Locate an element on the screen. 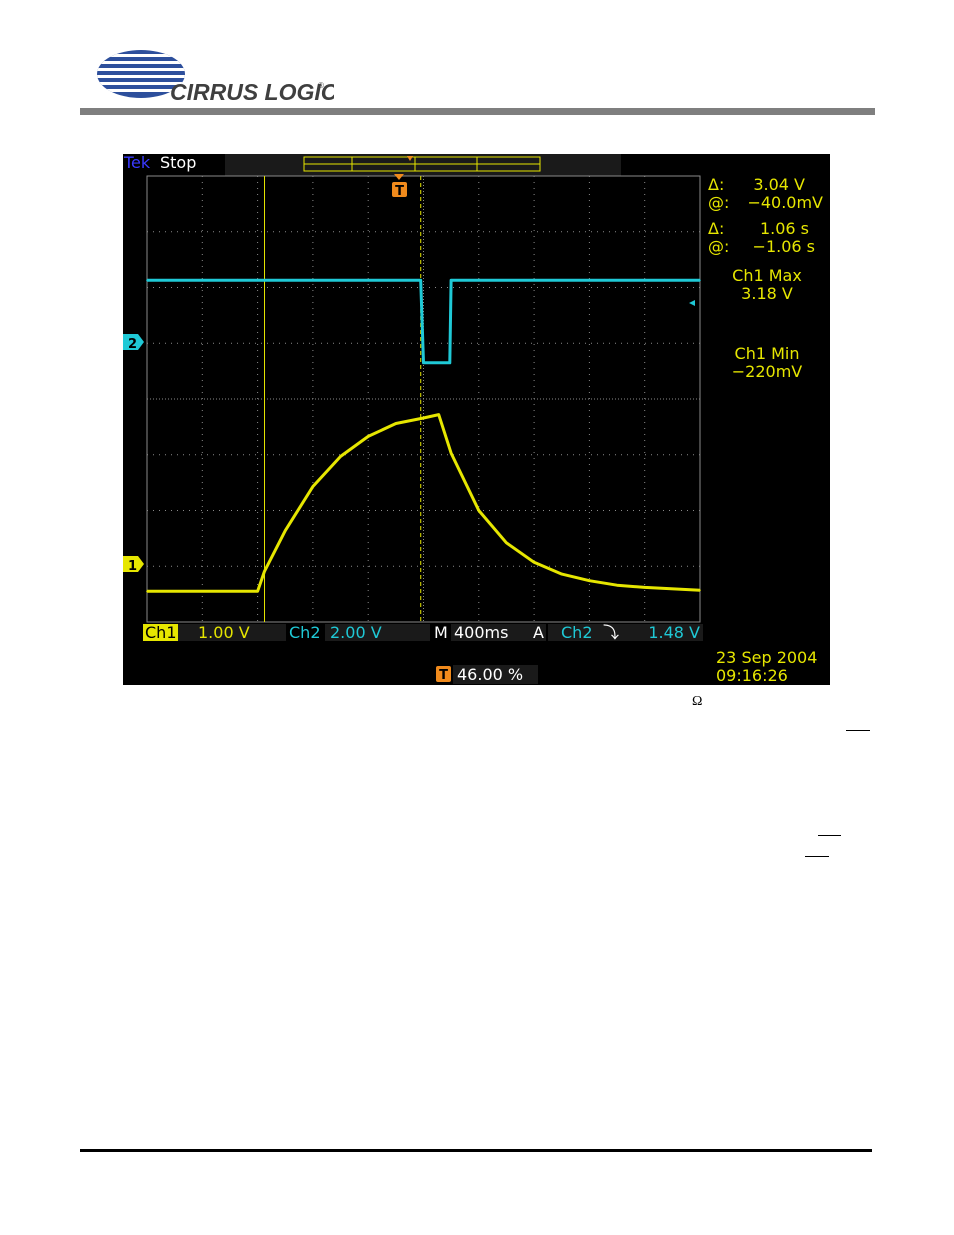  cursor1-delta-label: Δ: is located at coordinates (716, 184).